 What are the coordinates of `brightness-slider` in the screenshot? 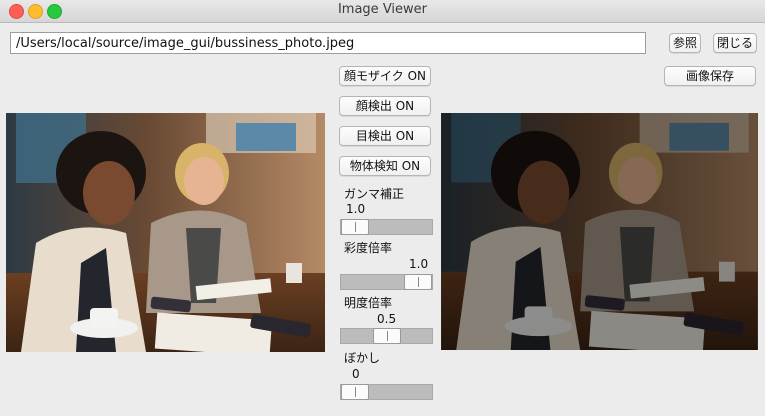 It's located at (386, 336).